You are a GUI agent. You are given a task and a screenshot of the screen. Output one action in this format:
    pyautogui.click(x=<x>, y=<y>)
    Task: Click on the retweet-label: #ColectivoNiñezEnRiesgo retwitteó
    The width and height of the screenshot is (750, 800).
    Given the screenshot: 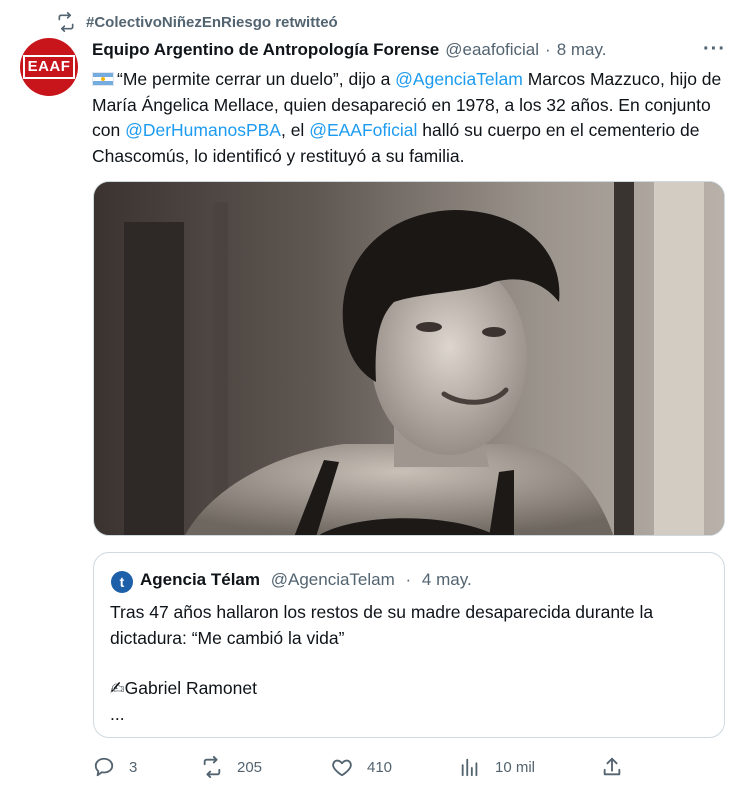 What is the action you would take?
    pyautogui.click(x=212, y=22)
    